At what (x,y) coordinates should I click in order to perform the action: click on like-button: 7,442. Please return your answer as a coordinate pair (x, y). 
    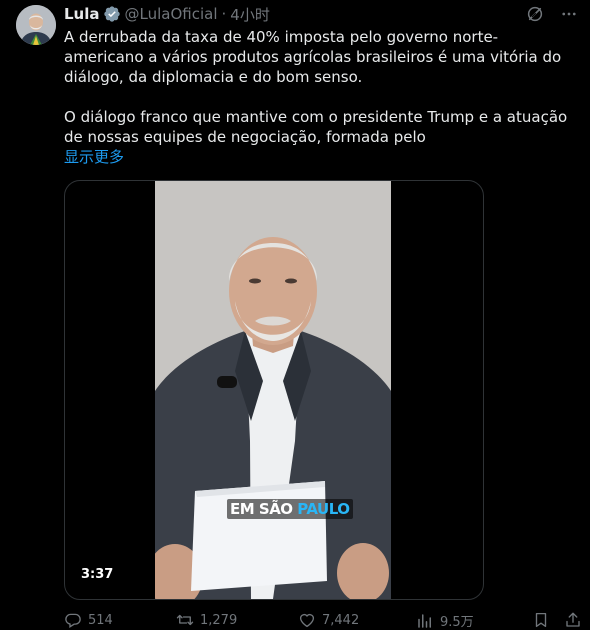
    Looking at the image, I should click on (328, 620).